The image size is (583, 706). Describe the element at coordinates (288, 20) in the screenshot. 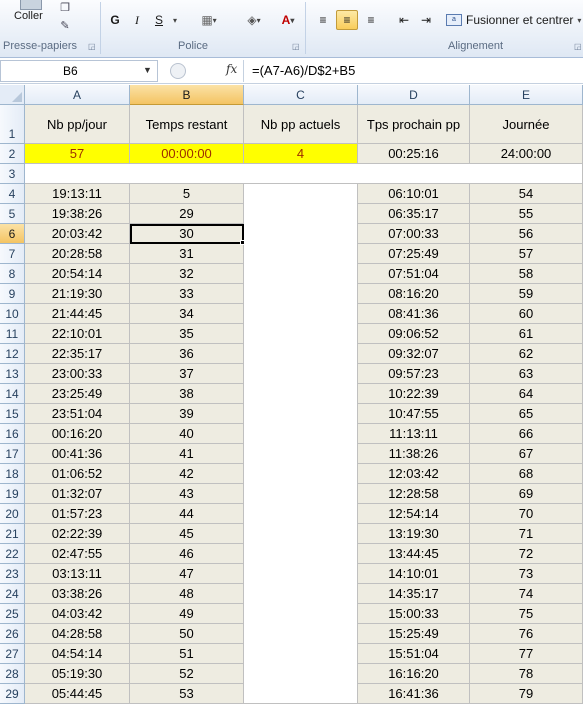

I see `font-color-icon: A ▾` at that location.